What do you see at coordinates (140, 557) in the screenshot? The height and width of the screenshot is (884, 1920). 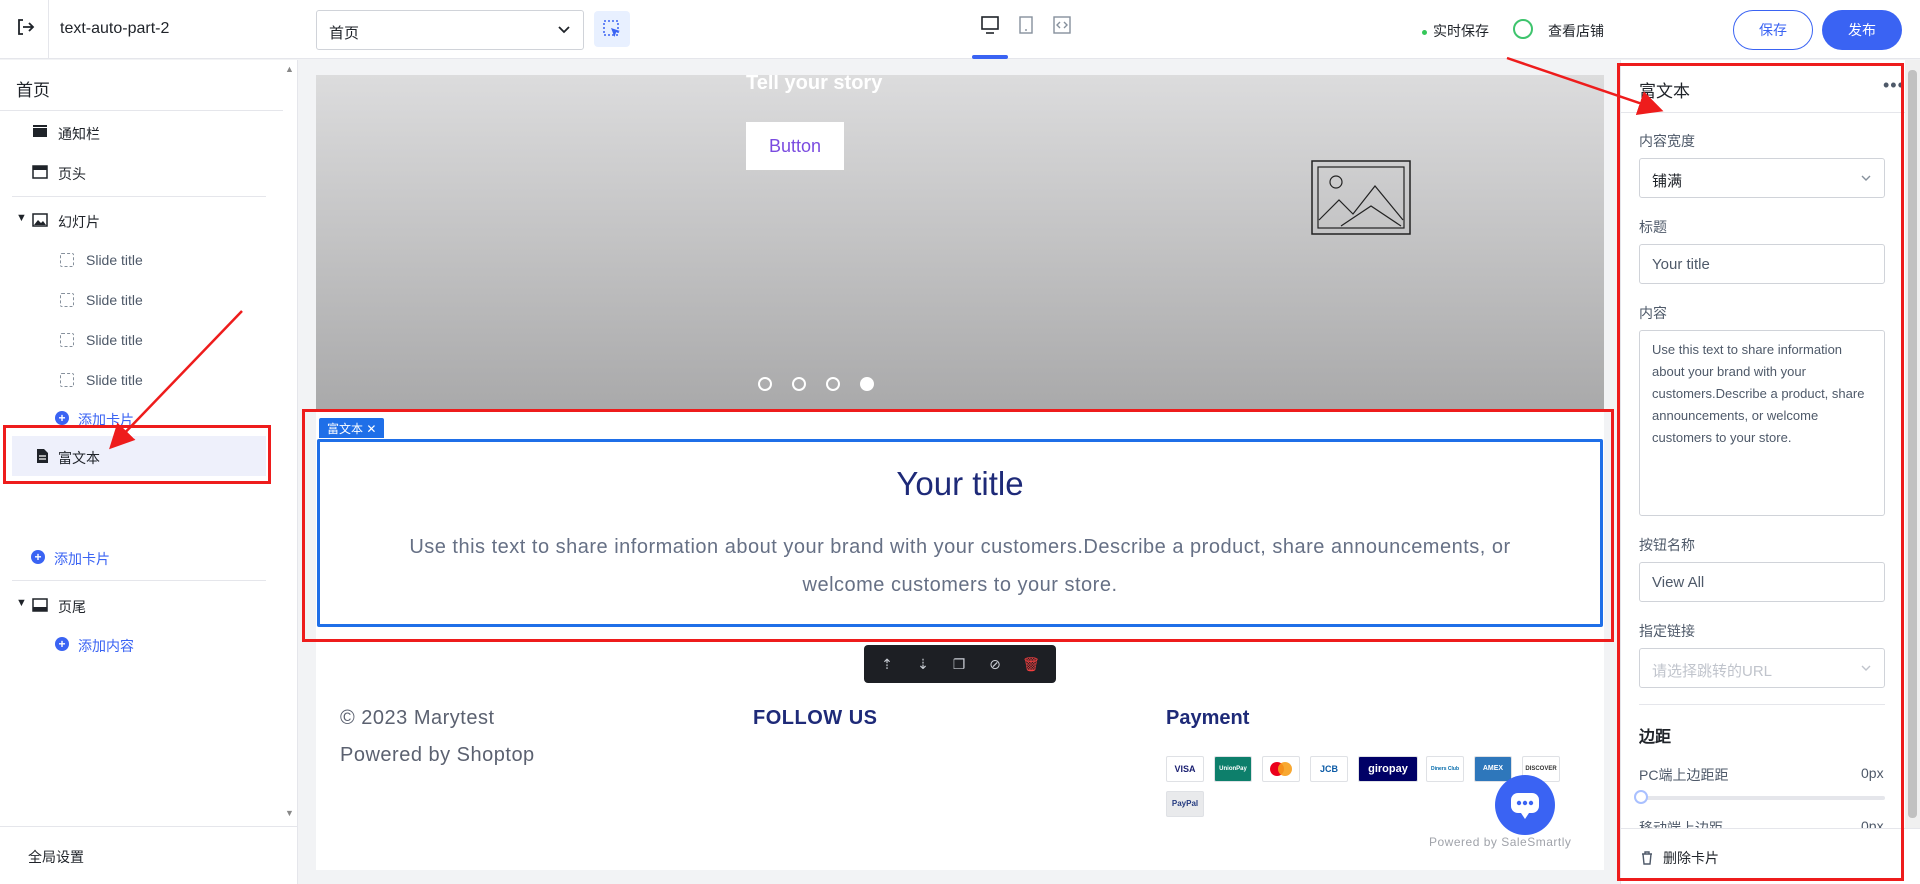 I see `add-card-button: + 添加卡片` at bounding box center [140, 557].